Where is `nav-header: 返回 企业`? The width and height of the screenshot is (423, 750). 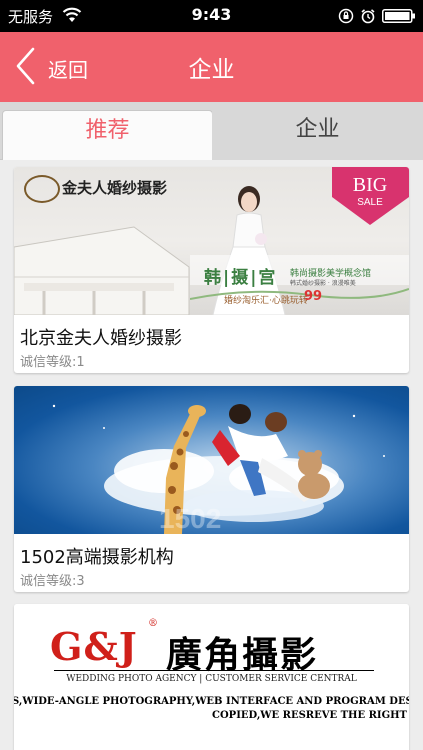 nav-header: 返回 企业 is located at coordinates (211, 67).